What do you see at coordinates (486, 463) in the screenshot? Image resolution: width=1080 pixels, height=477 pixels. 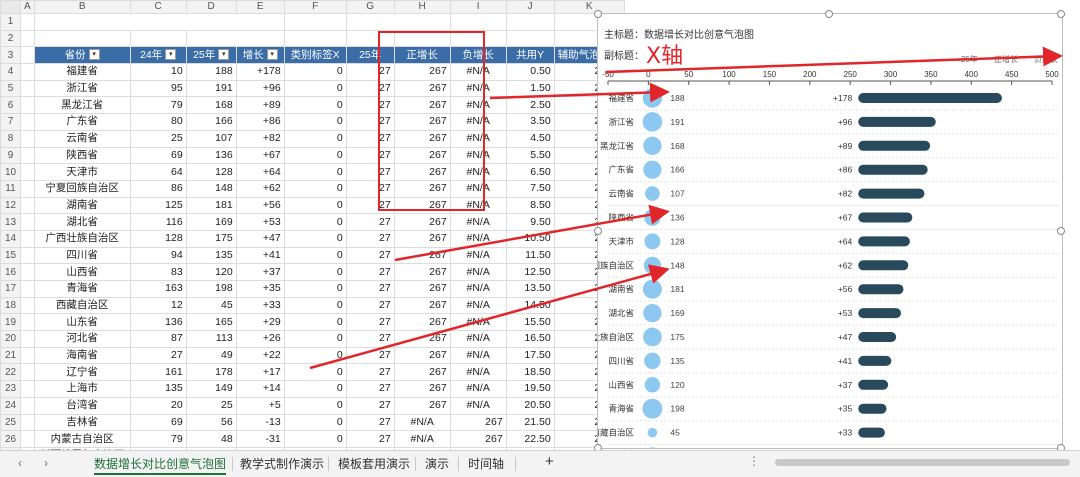 I see `sheet-tab: 时间轴` at bounding box center [486, 463].